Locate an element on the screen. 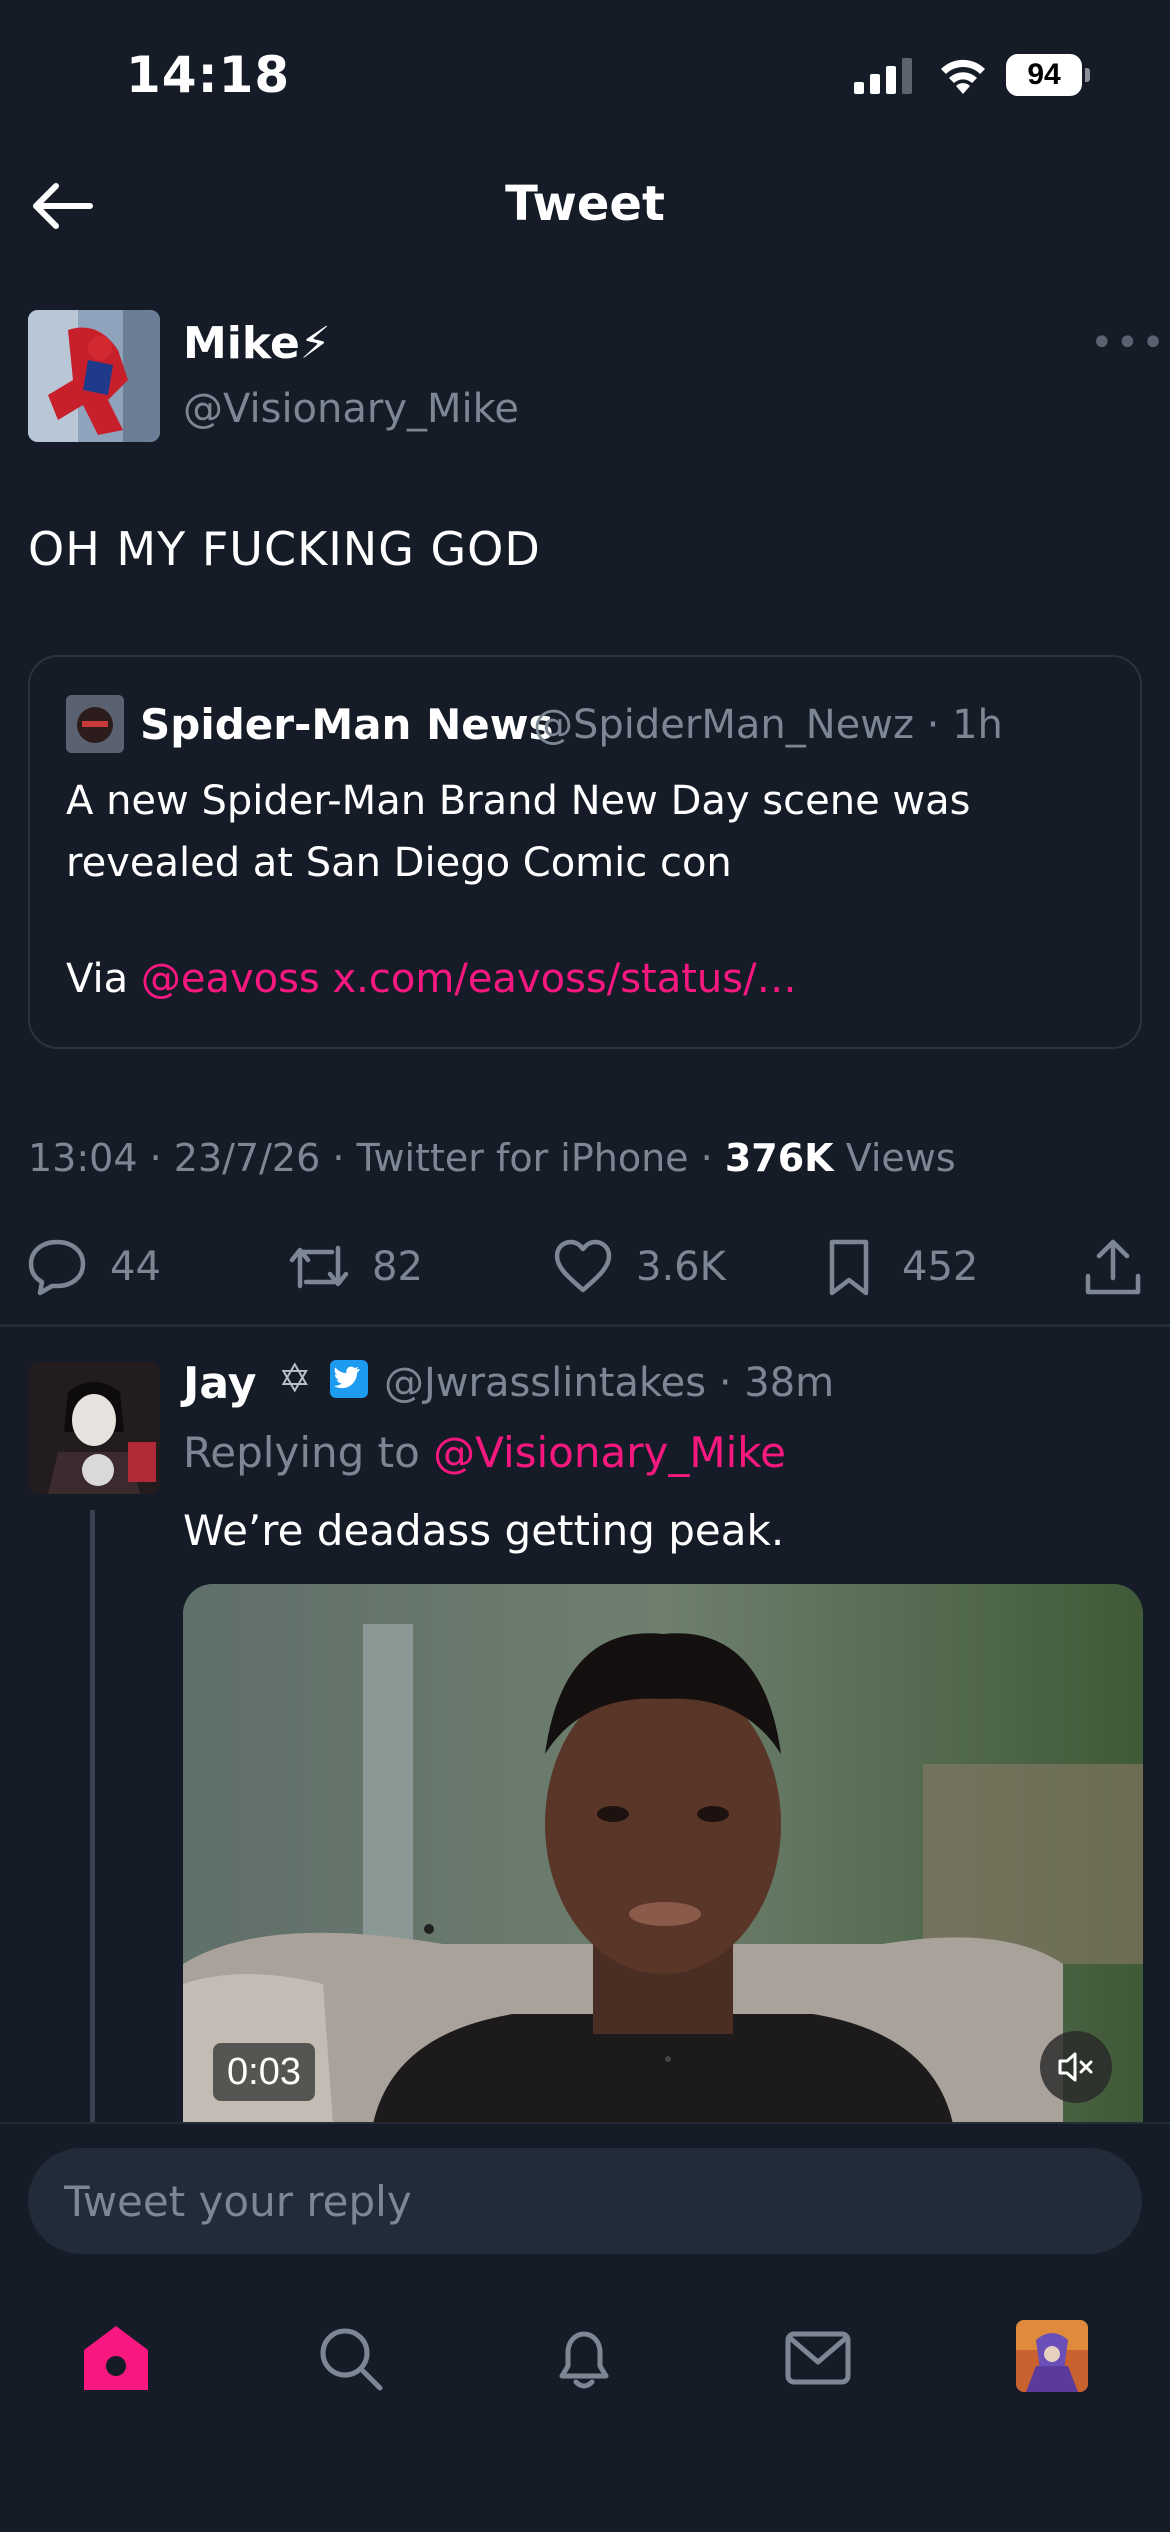 The image size is (1170, 2532). replying-prefix: Replying to is located at coordinates (308, 1452).